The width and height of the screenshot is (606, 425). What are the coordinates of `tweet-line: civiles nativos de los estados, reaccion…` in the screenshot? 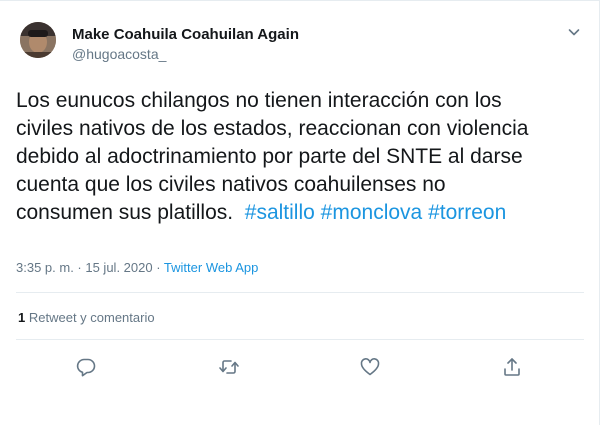 It's located at (272, 128).